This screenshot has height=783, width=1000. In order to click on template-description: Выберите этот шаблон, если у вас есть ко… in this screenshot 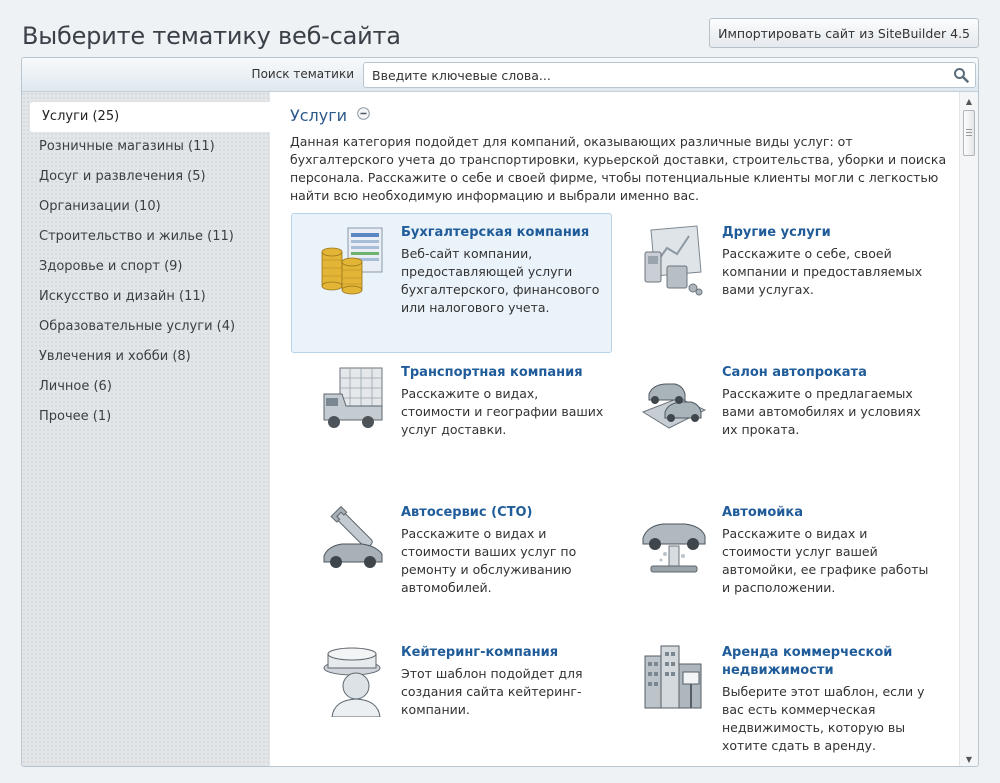, I will do `click(823, 718)`.